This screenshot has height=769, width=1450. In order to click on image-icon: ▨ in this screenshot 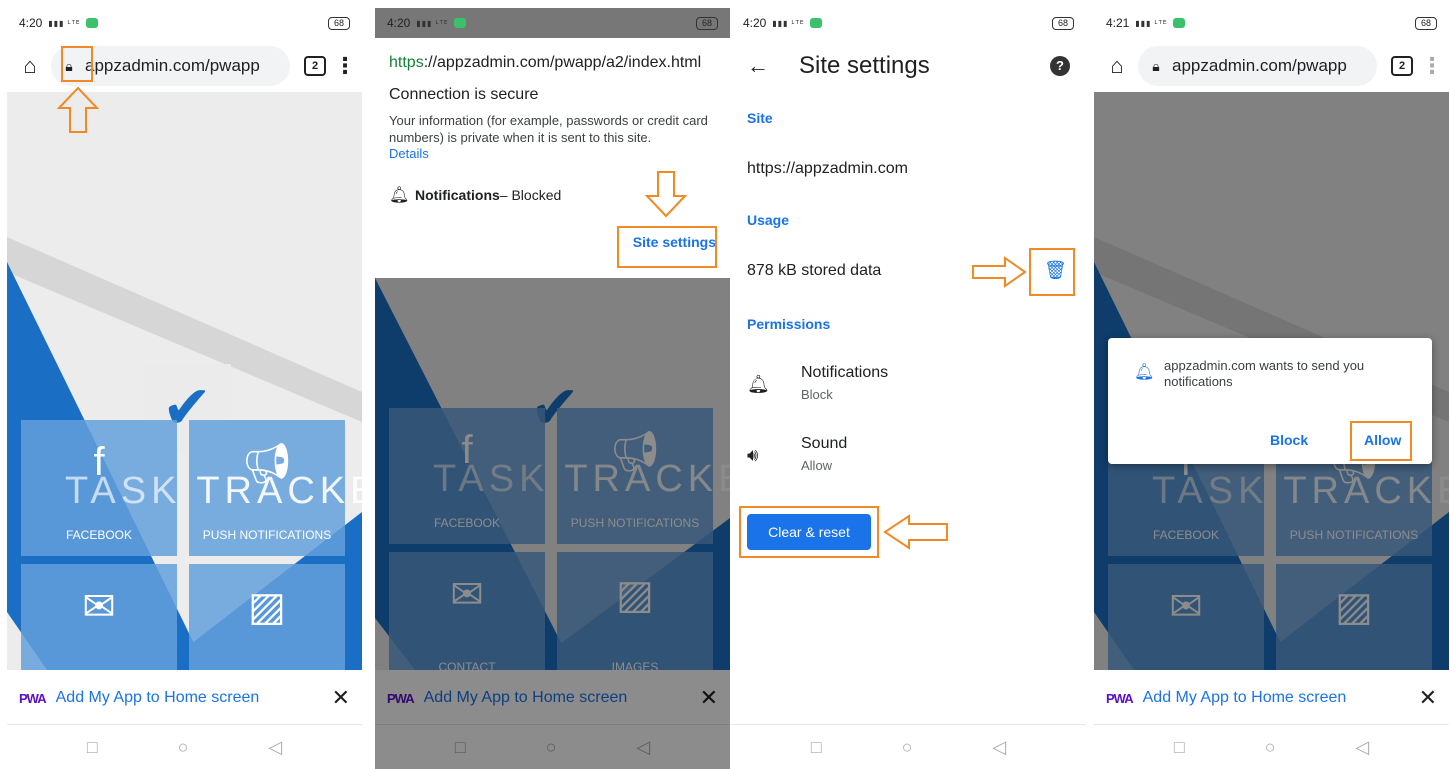, I will do `click(267, 607)`.